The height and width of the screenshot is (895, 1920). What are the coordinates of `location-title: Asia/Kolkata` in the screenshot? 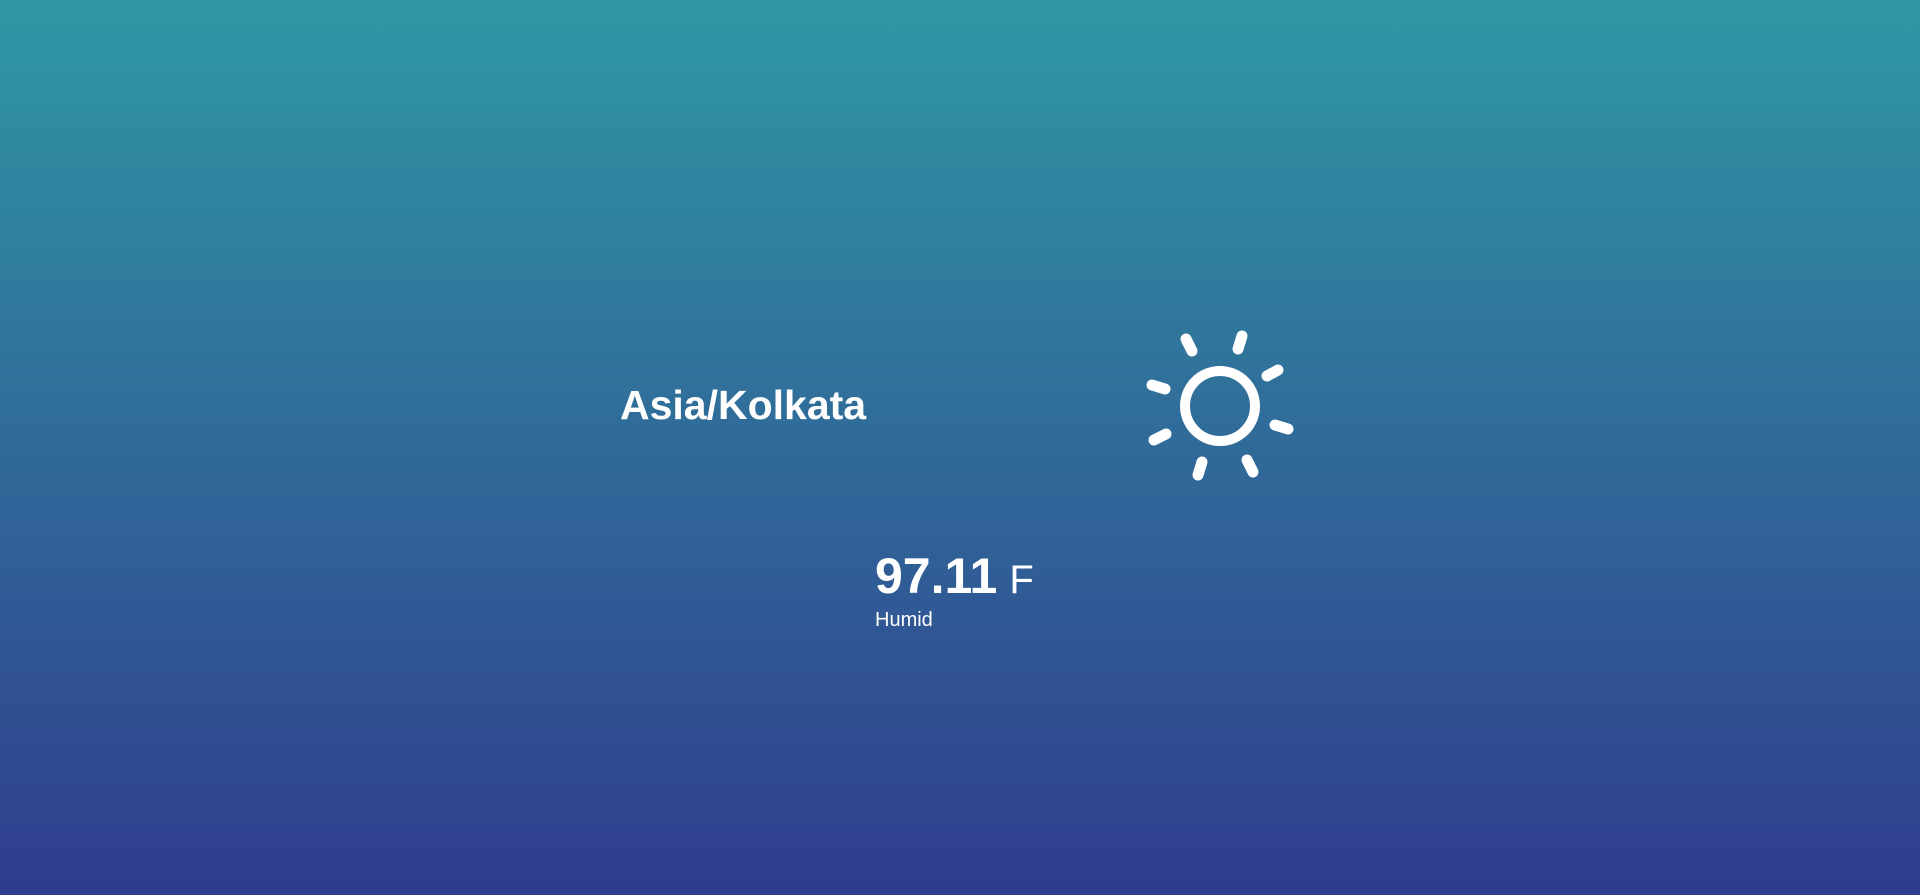 It's located at (743, 405).